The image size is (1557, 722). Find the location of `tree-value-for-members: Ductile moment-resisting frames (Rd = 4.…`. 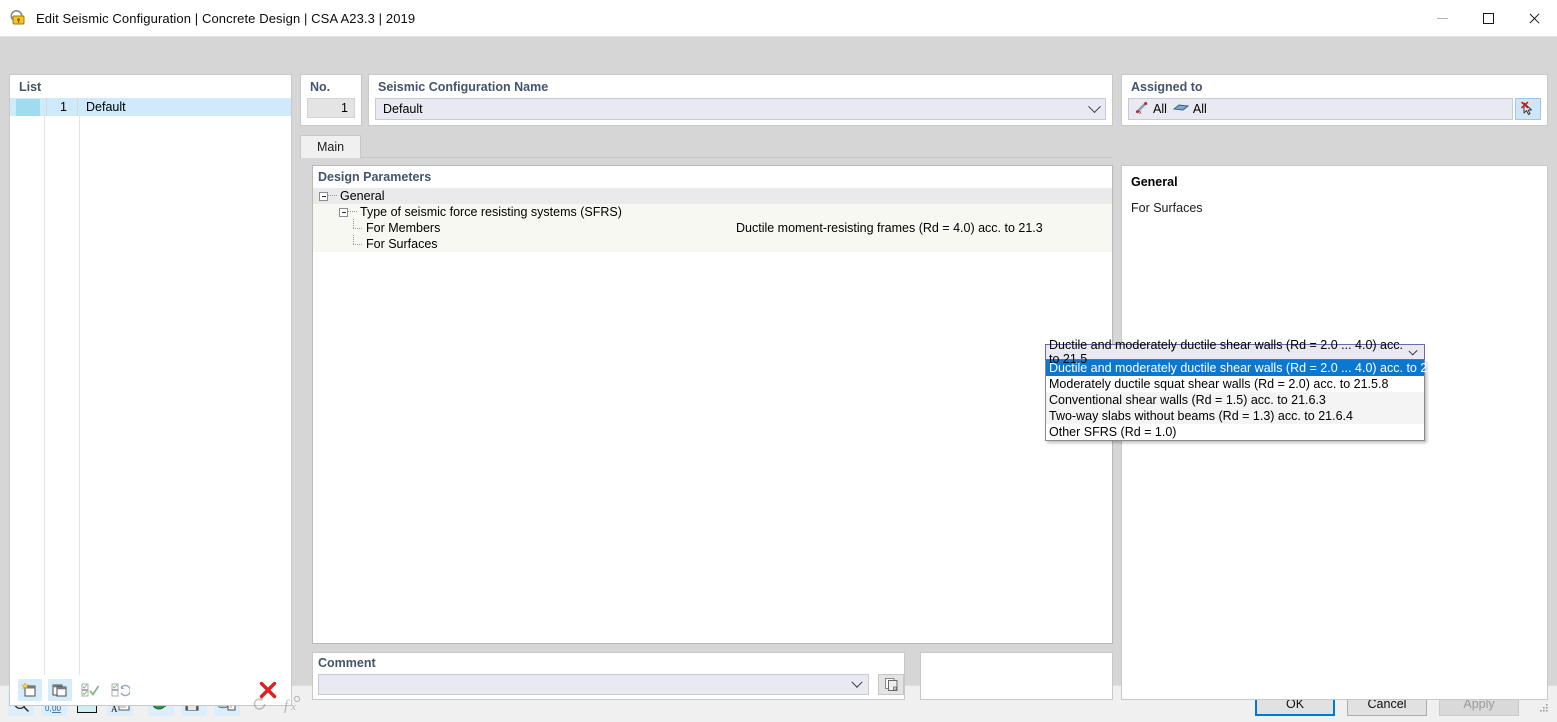

tree-value-for-members: Ductile moment-resisting frames (Rd = 4.… is located at coordinates (922, 228).